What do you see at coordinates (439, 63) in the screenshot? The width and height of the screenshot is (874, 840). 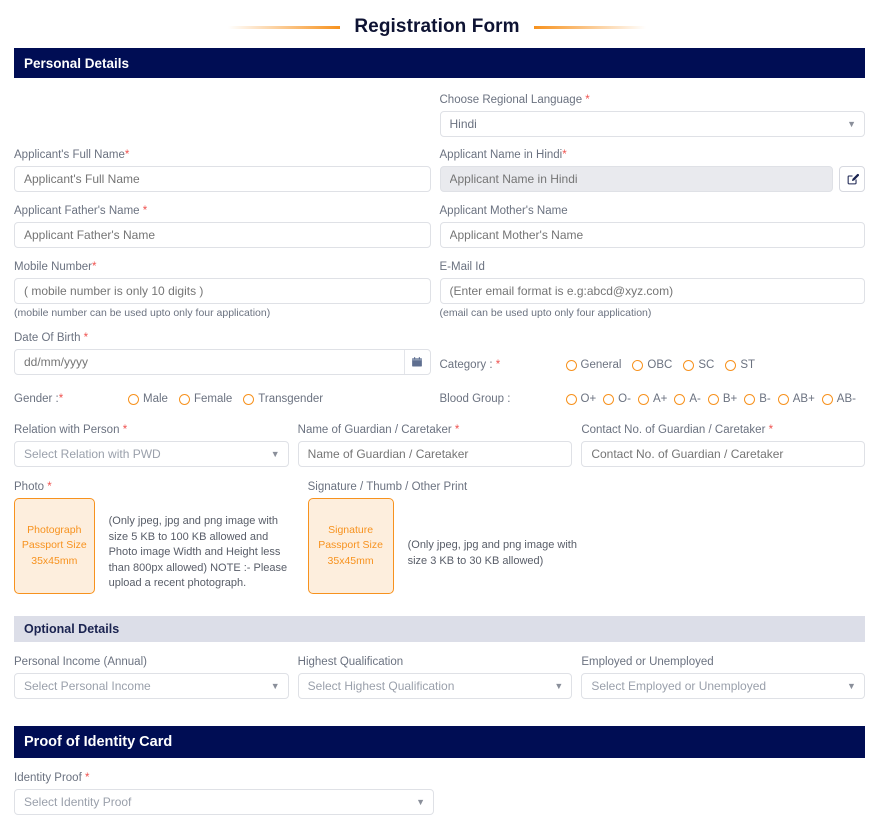 I see `section-header-personal-details: Personal Details` at bounding box center [439, 63].